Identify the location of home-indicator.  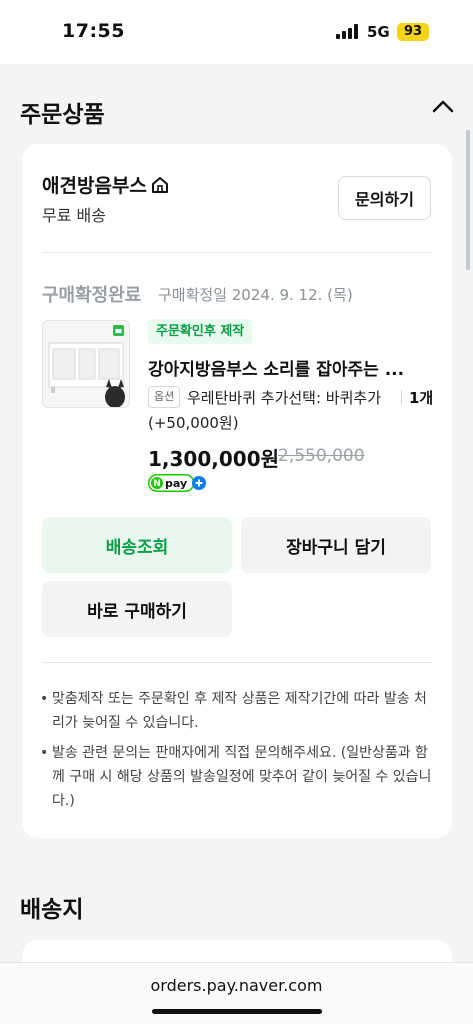
(237, 1011).